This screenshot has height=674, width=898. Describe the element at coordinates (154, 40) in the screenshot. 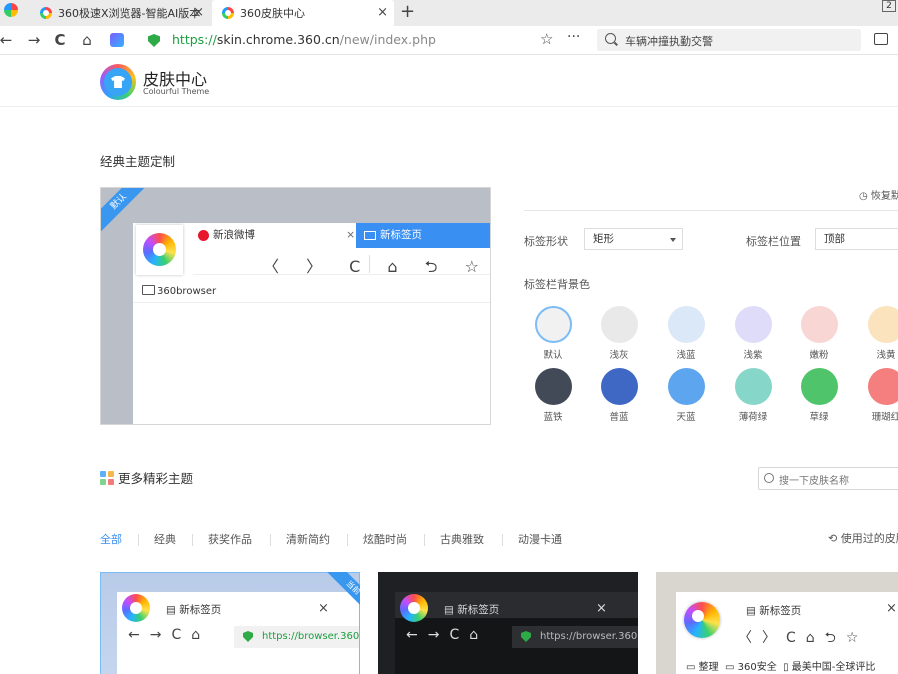

I see `secure-shield-icon` at that location.